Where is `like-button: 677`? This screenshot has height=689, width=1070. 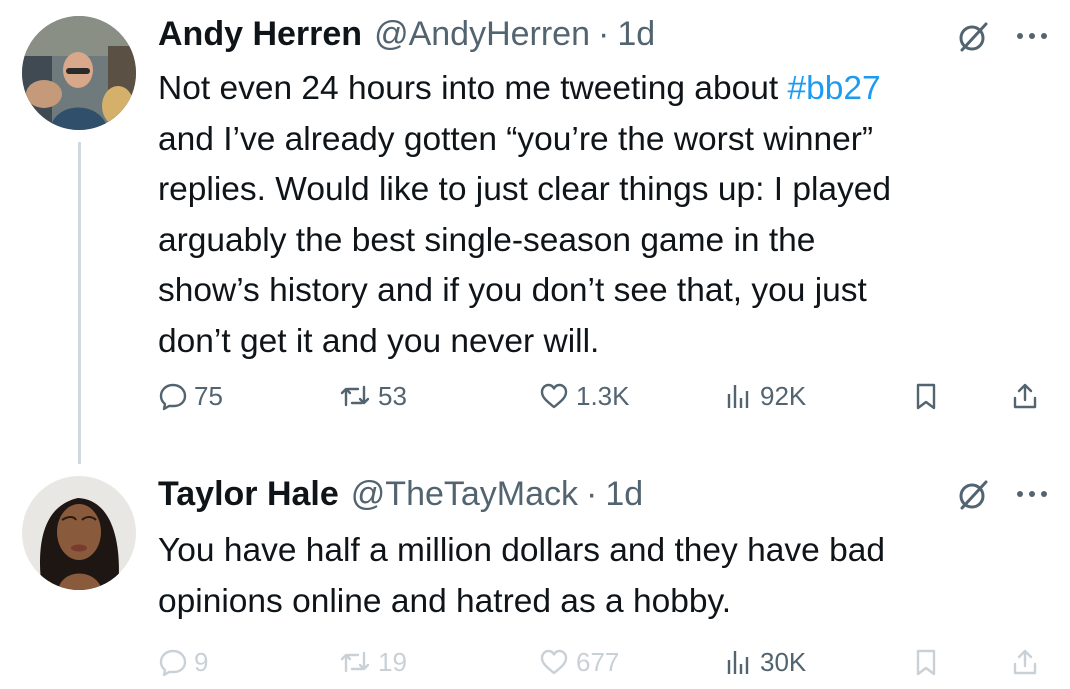
like-button: 677 is located at coordinates (578, 662).